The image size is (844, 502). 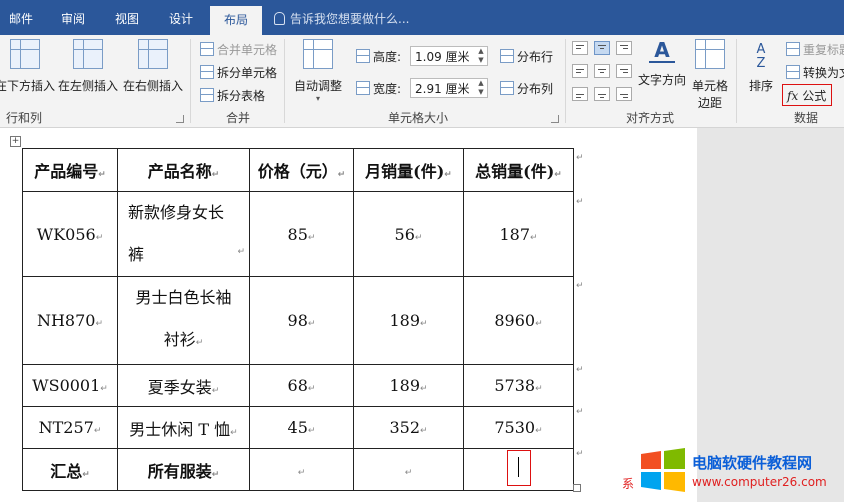 What do you see at coordinates (73, 17) in the screenshot?
I see `tab-review: 审阅` at bounding box center [73, 17].